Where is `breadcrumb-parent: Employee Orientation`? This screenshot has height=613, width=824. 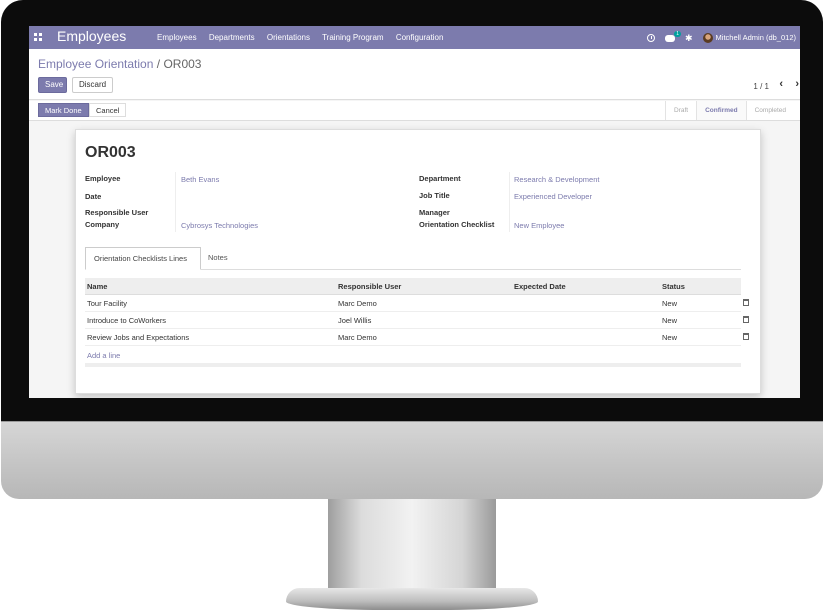 breadcrumb-parent: Employee Orientation is located at coordinates (95, 64).